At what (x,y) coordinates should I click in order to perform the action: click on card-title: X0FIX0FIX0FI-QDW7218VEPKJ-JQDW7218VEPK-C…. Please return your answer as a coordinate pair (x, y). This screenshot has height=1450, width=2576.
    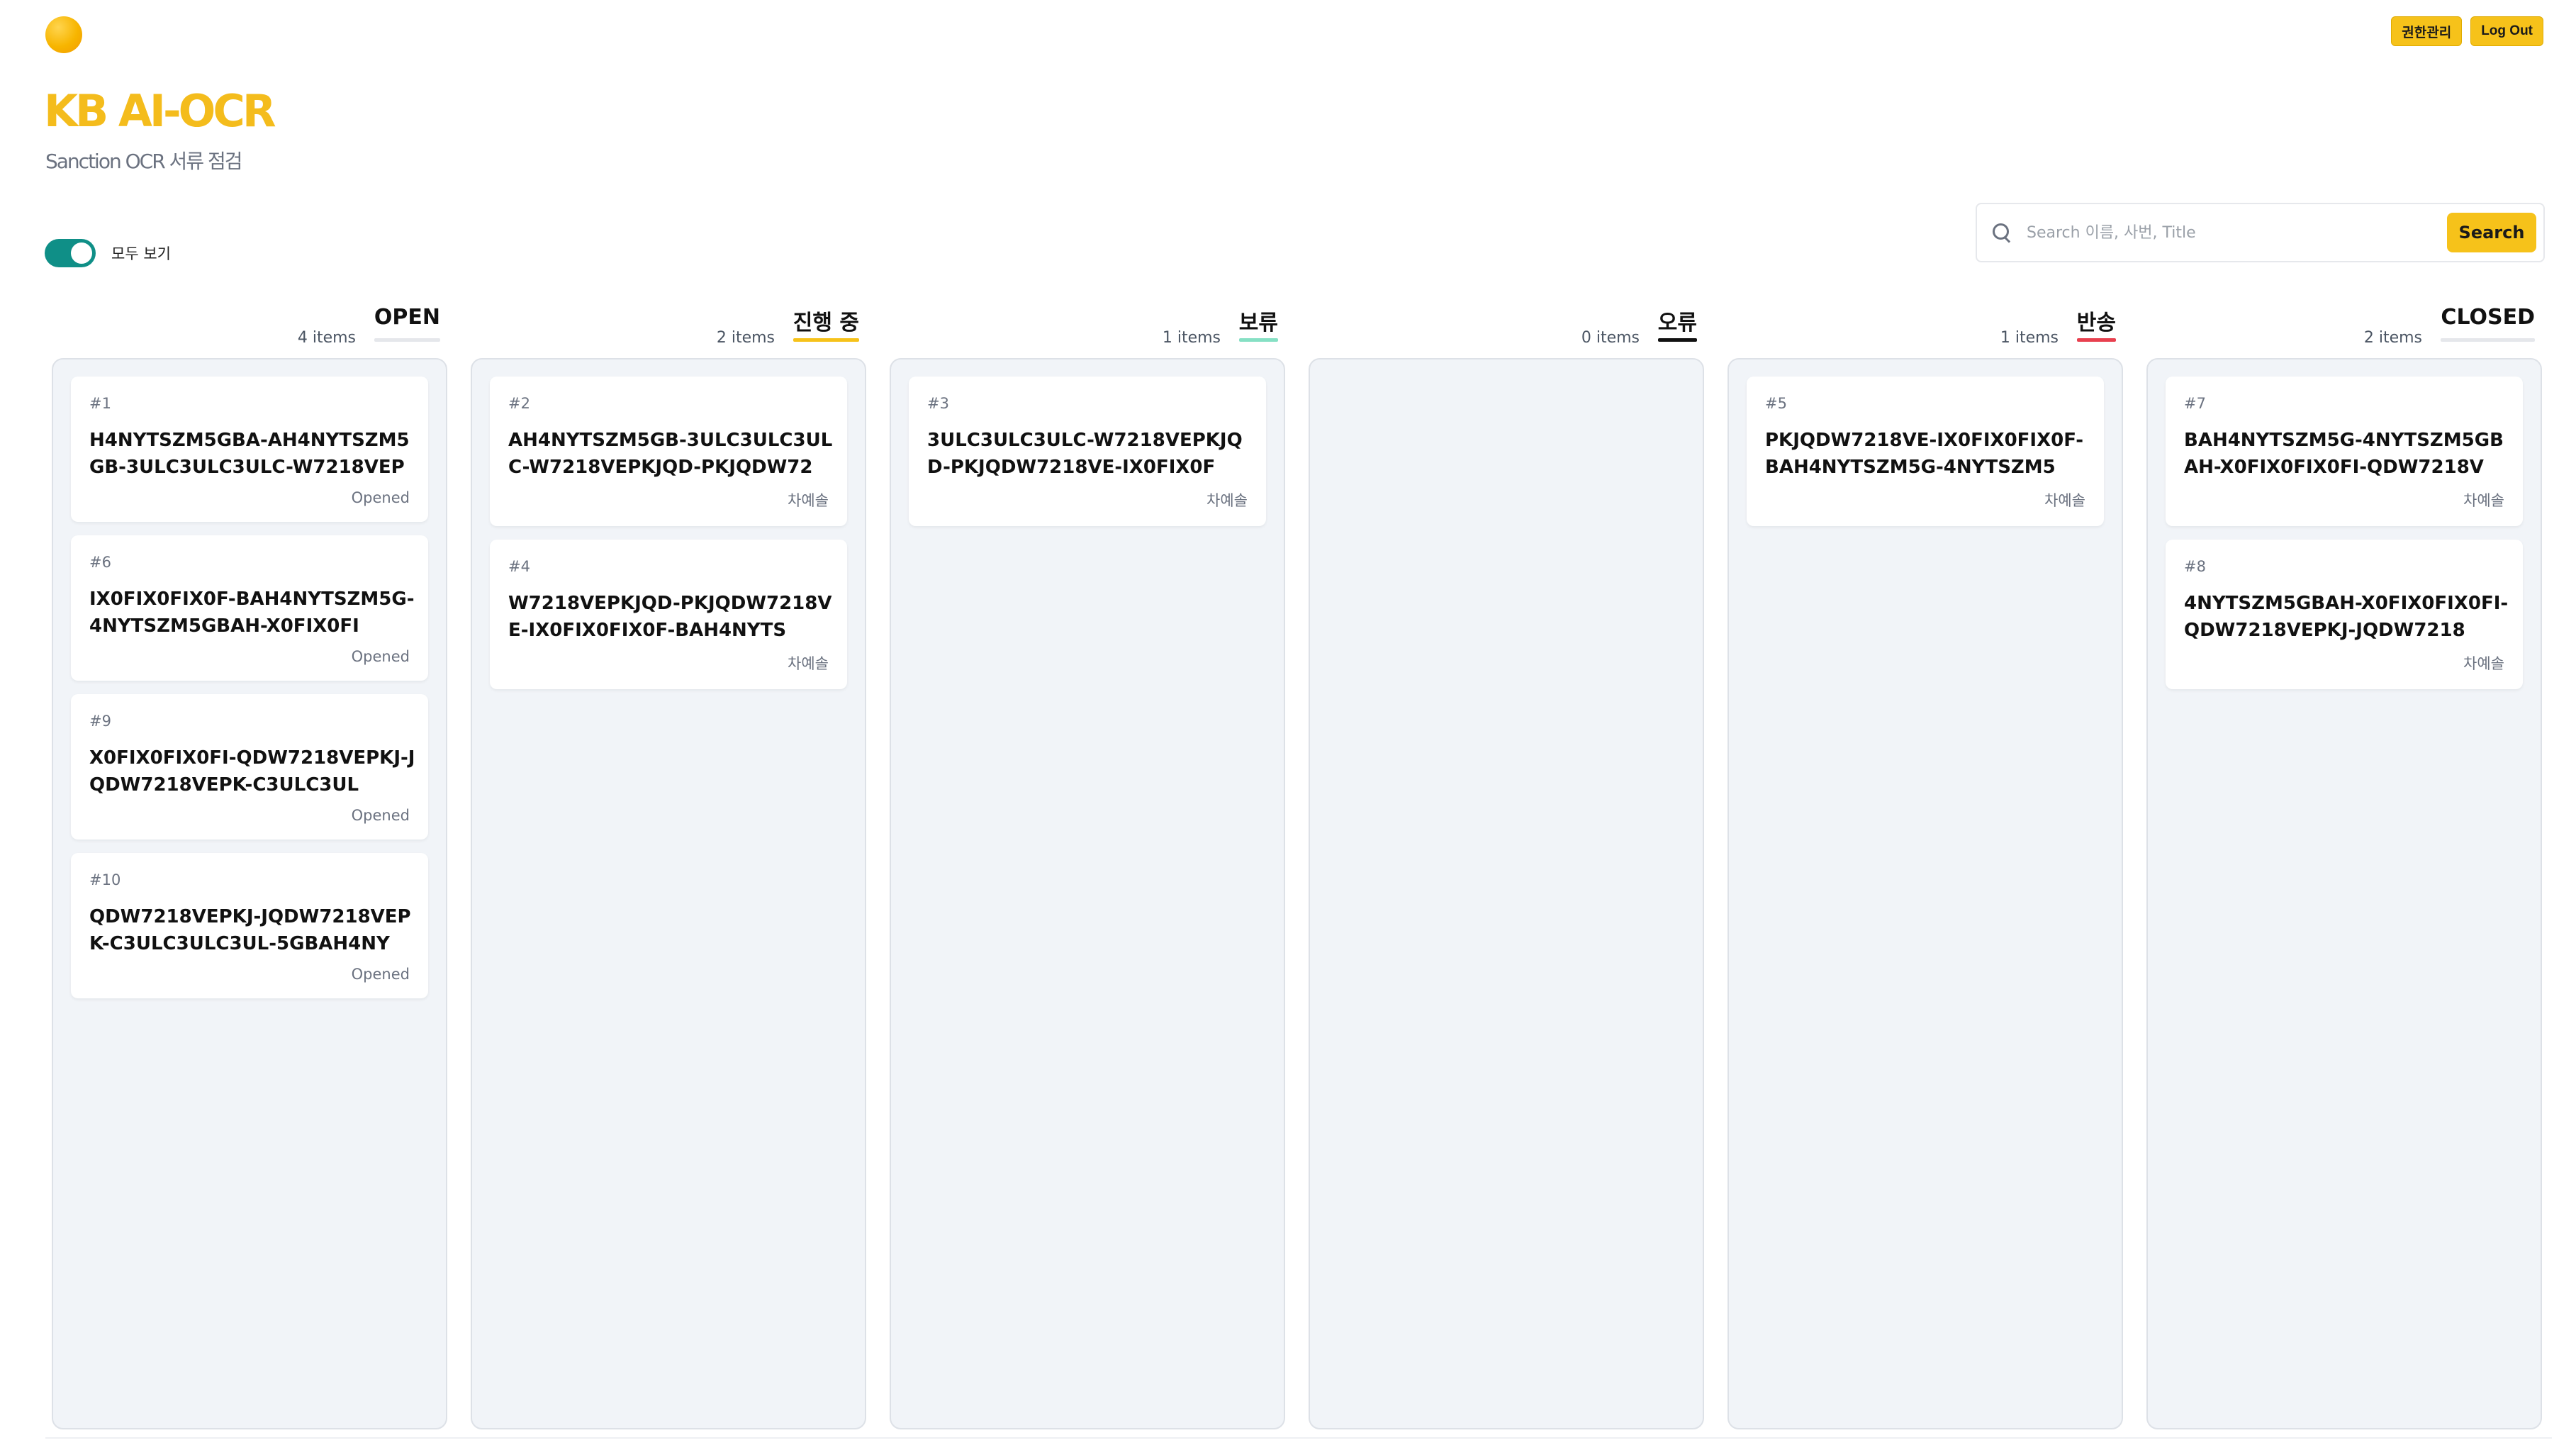
    Looking at the image, I should click on (252, 772).